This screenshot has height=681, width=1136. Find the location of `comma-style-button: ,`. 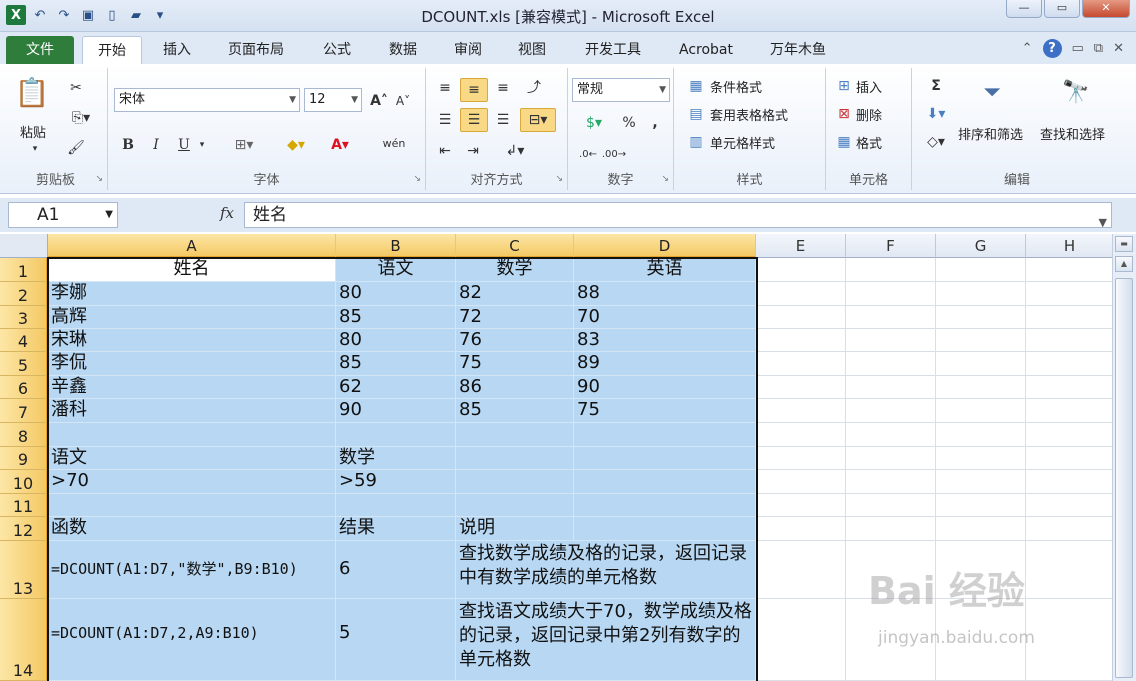

comma-style-button: , is located at coordinates (655, 123).